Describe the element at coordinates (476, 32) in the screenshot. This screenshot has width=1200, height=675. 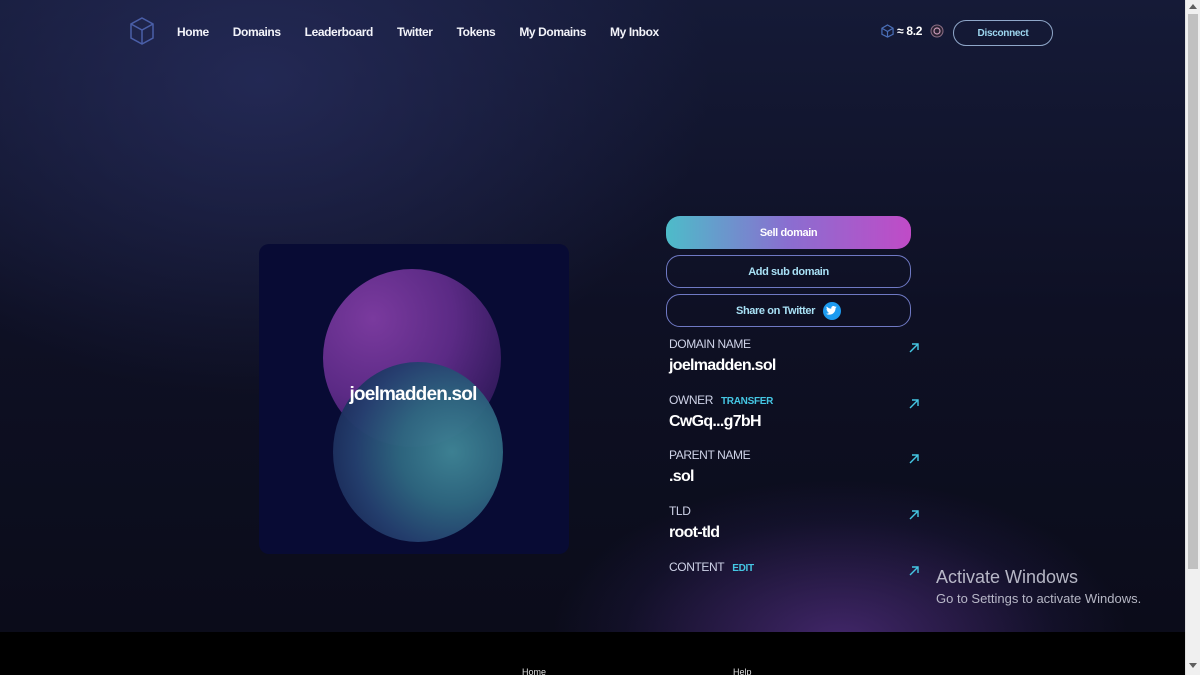
I see `nav-link-tokens: Tokens` at that location.